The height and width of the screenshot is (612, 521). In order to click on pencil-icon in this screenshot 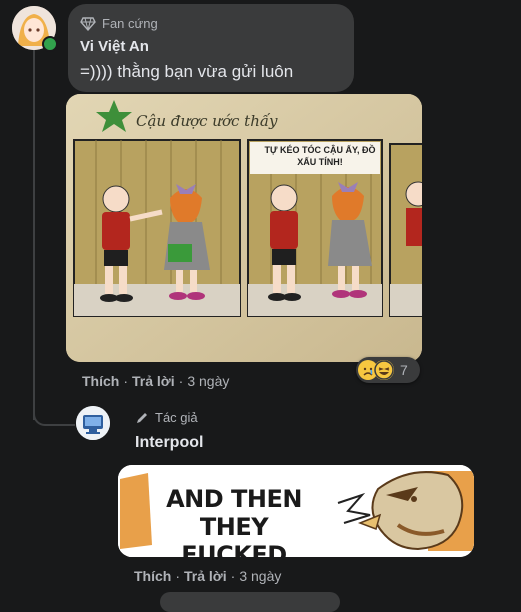, I will do `click(142, 417)`.